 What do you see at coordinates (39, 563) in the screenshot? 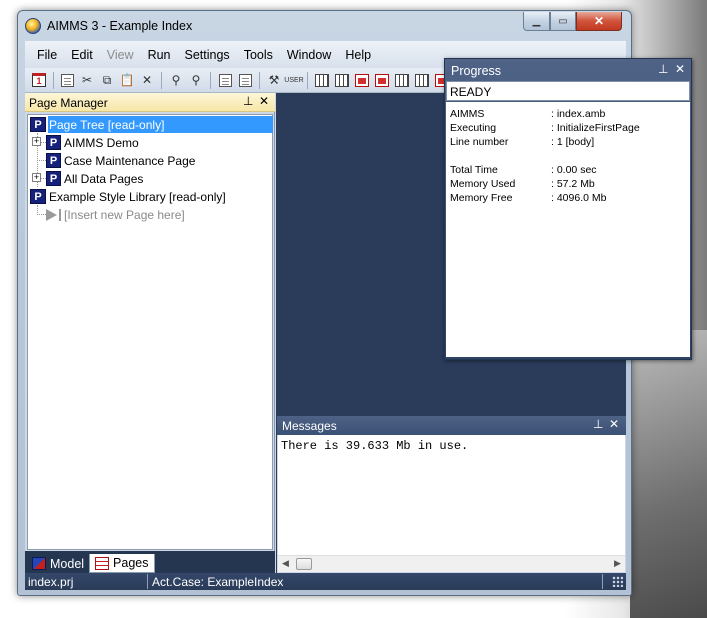
I see `model-tree-icon` at bounding box center [39, 563].